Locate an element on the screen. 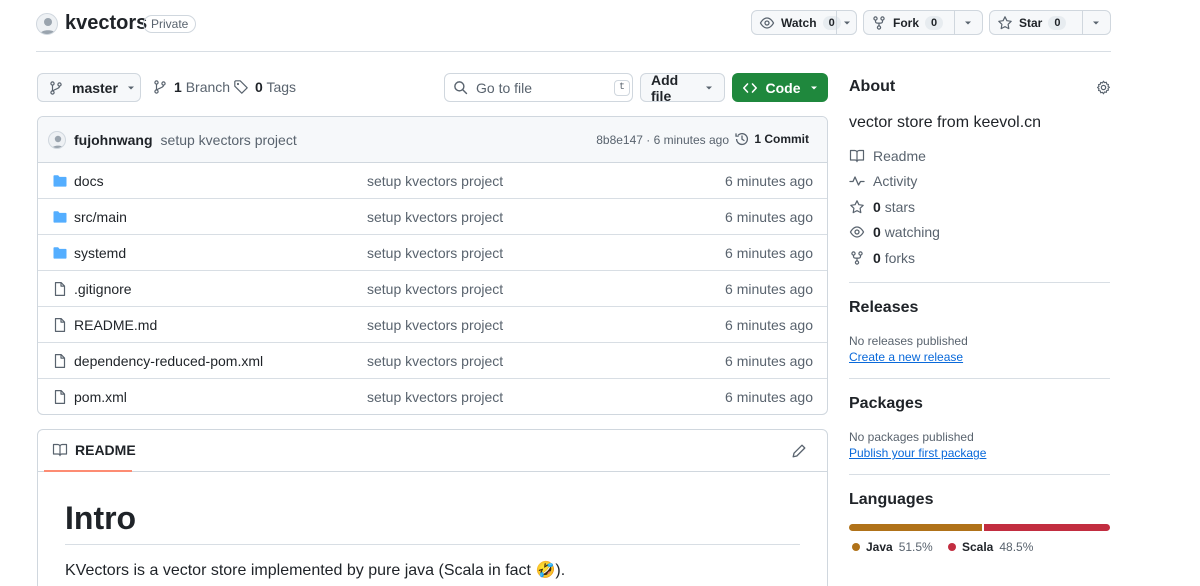 The height and width of the screenshot is (586, 1200). file-row: docs setup kvectors project 6 minutes ago is located at coordinates (432, 181).